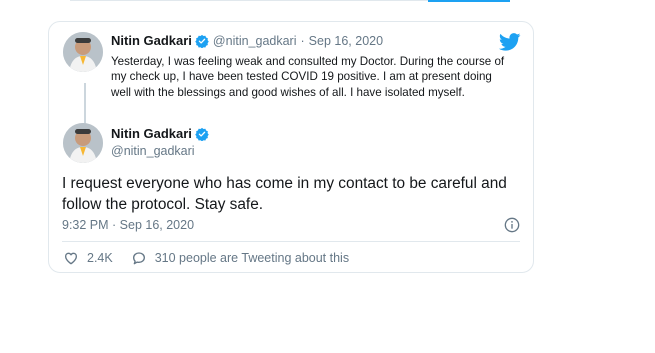  I want to click on like-button: 2.4K, so click(88, 258).